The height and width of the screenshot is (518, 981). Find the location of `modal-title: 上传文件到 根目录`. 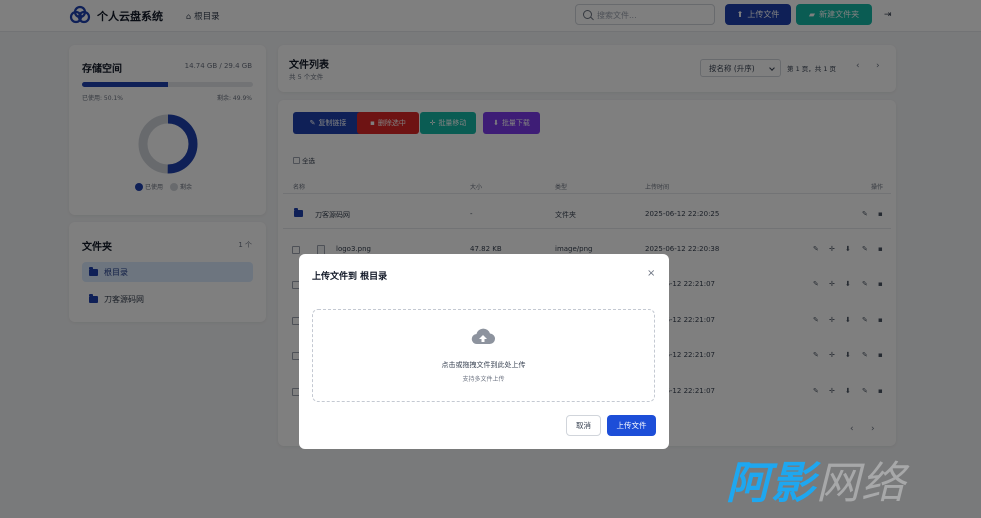

modal-title: 上传文件到 根目录 is located at coordinates (350, 277).